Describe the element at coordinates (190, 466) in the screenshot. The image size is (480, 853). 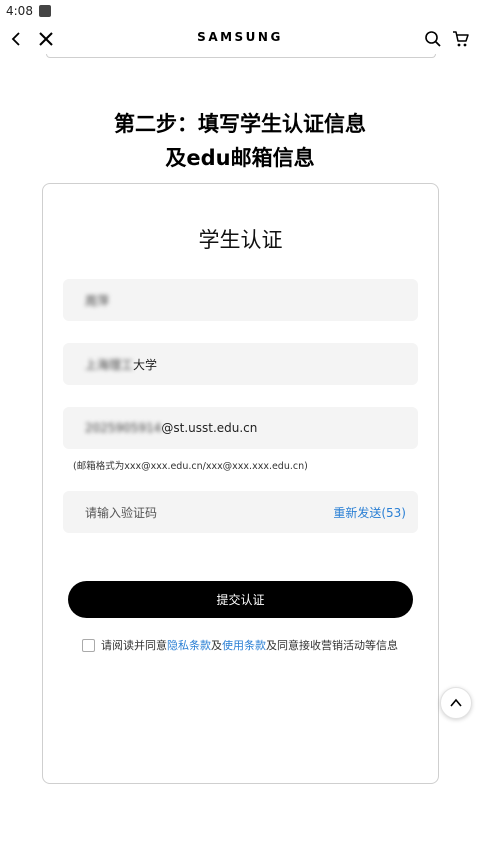
I see `email-format-hint: (邮箱格式为xxx@xxx.edu.cn/xxx@xxx.xxx.edu.cn)` at that location.